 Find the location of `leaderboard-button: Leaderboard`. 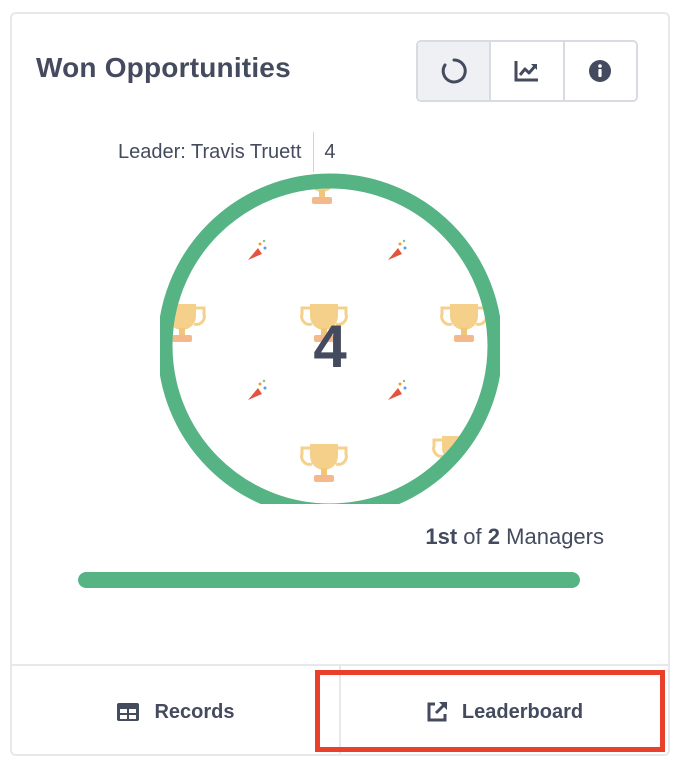

leaderboard-button: Leaderboard is located at coordinates (503, 710).